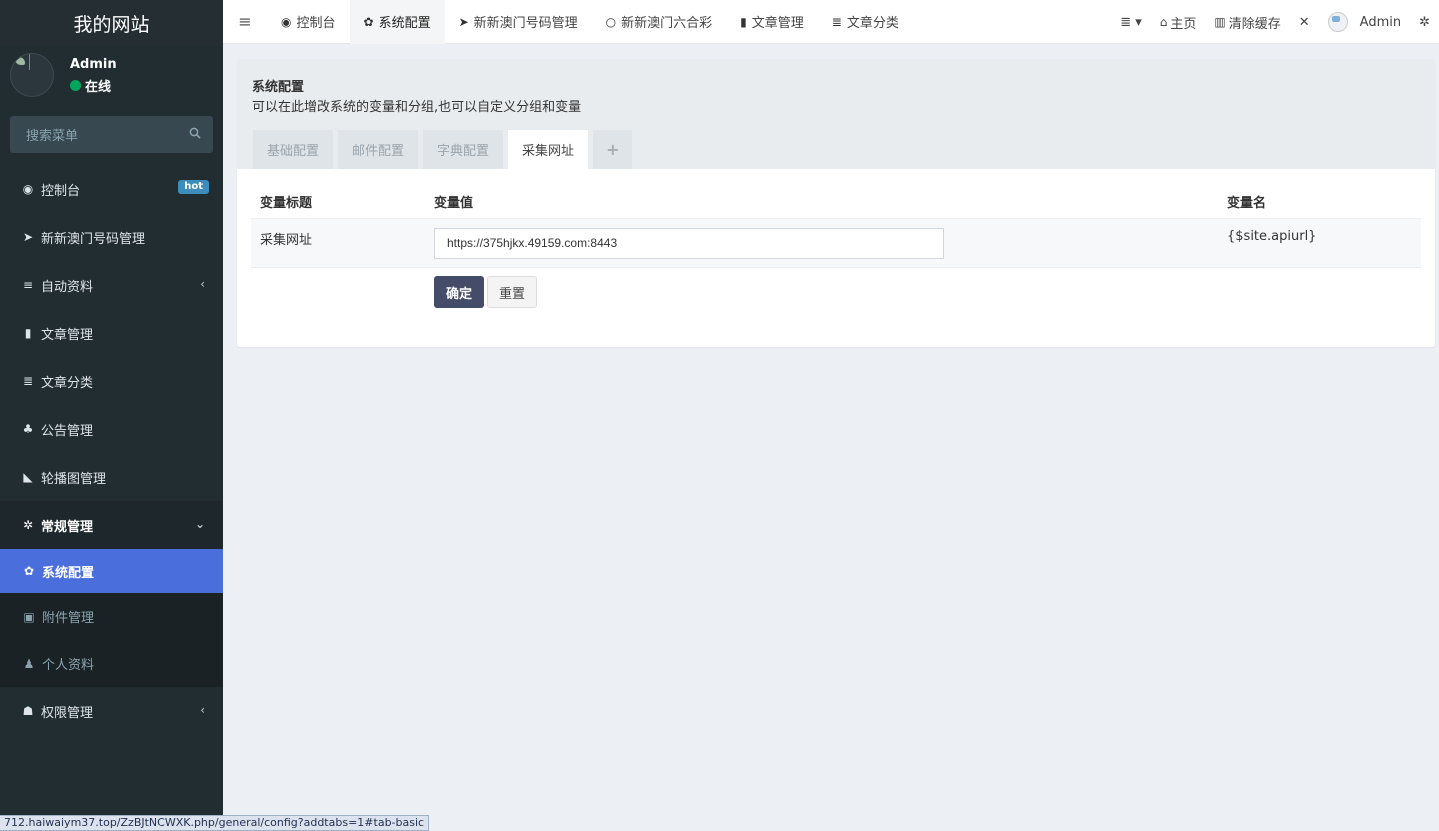 The image size is (1439, 831). Describe the element at coordinates (111, 711) in the screenshot. I see `sidebar-item-permissions: ☗ 权限管理 ‹` at that location.